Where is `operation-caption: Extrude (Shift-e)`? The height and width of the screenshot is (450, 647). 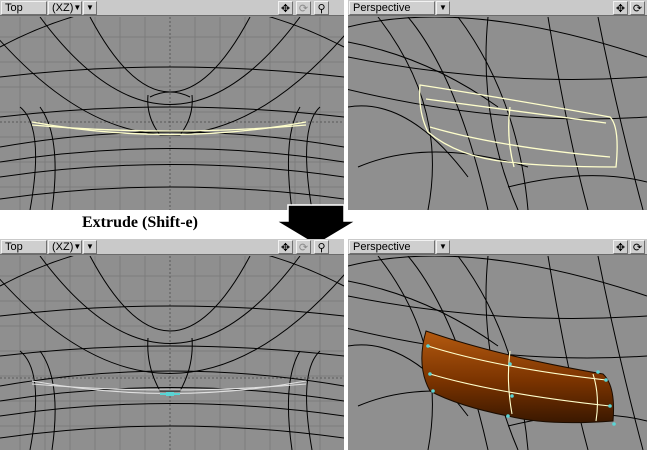 operation-caption: Extrude (Shift-e) is located at coordinates (140, 222).